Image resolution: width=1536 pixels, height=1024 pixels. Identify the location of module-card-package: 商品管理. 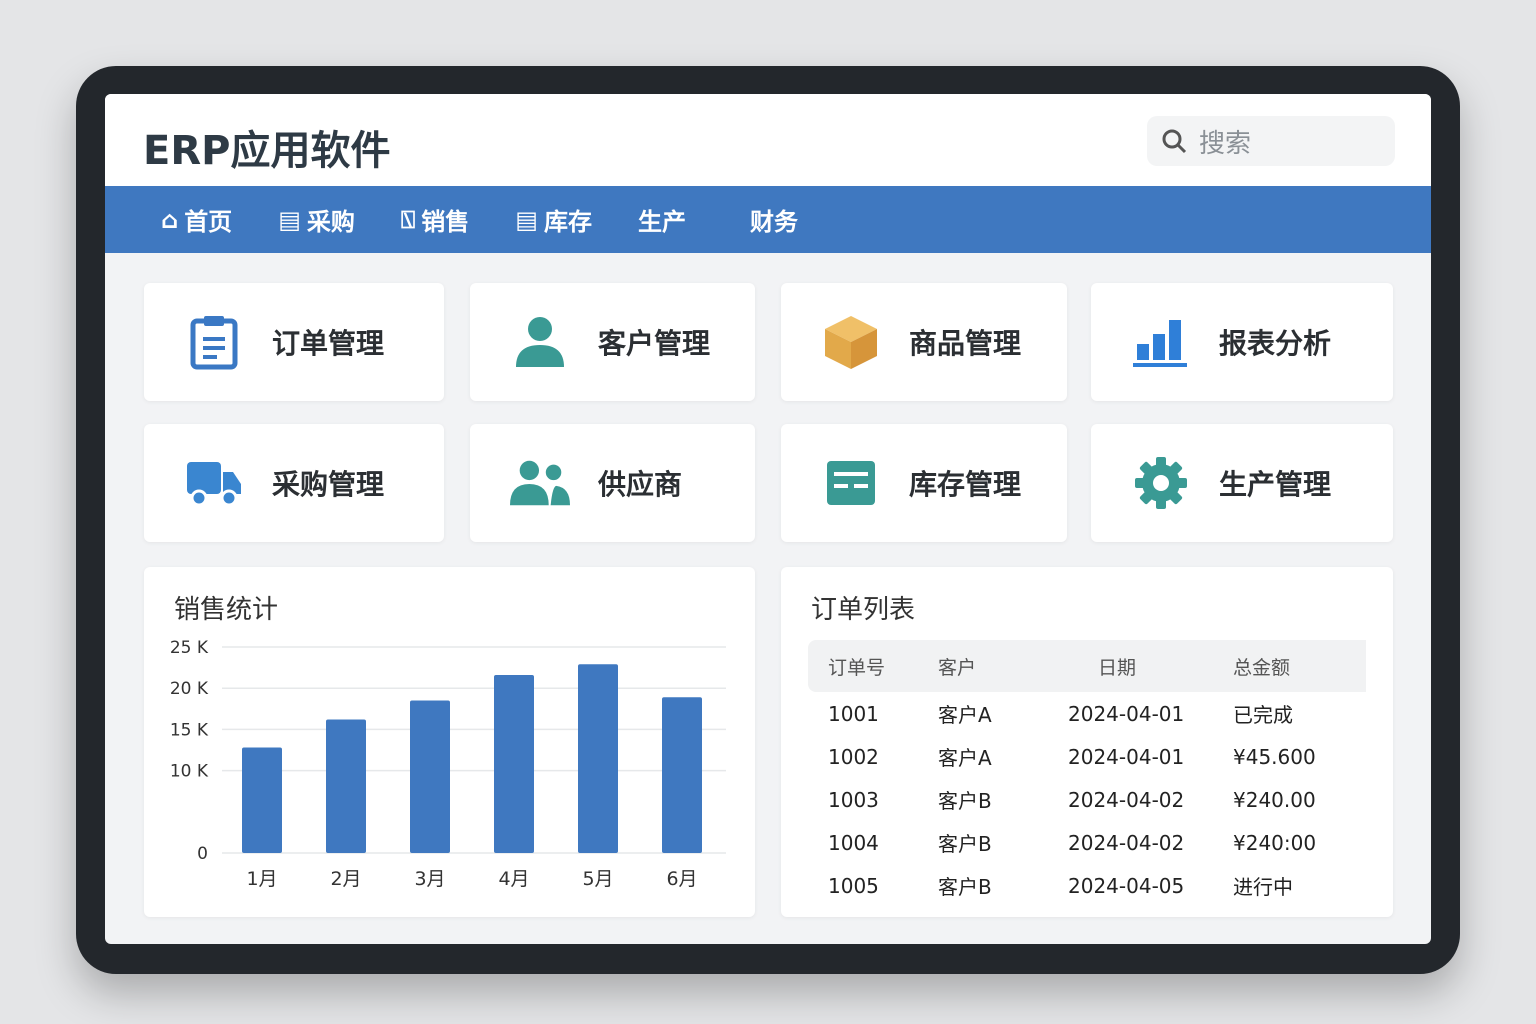
(924, 342).